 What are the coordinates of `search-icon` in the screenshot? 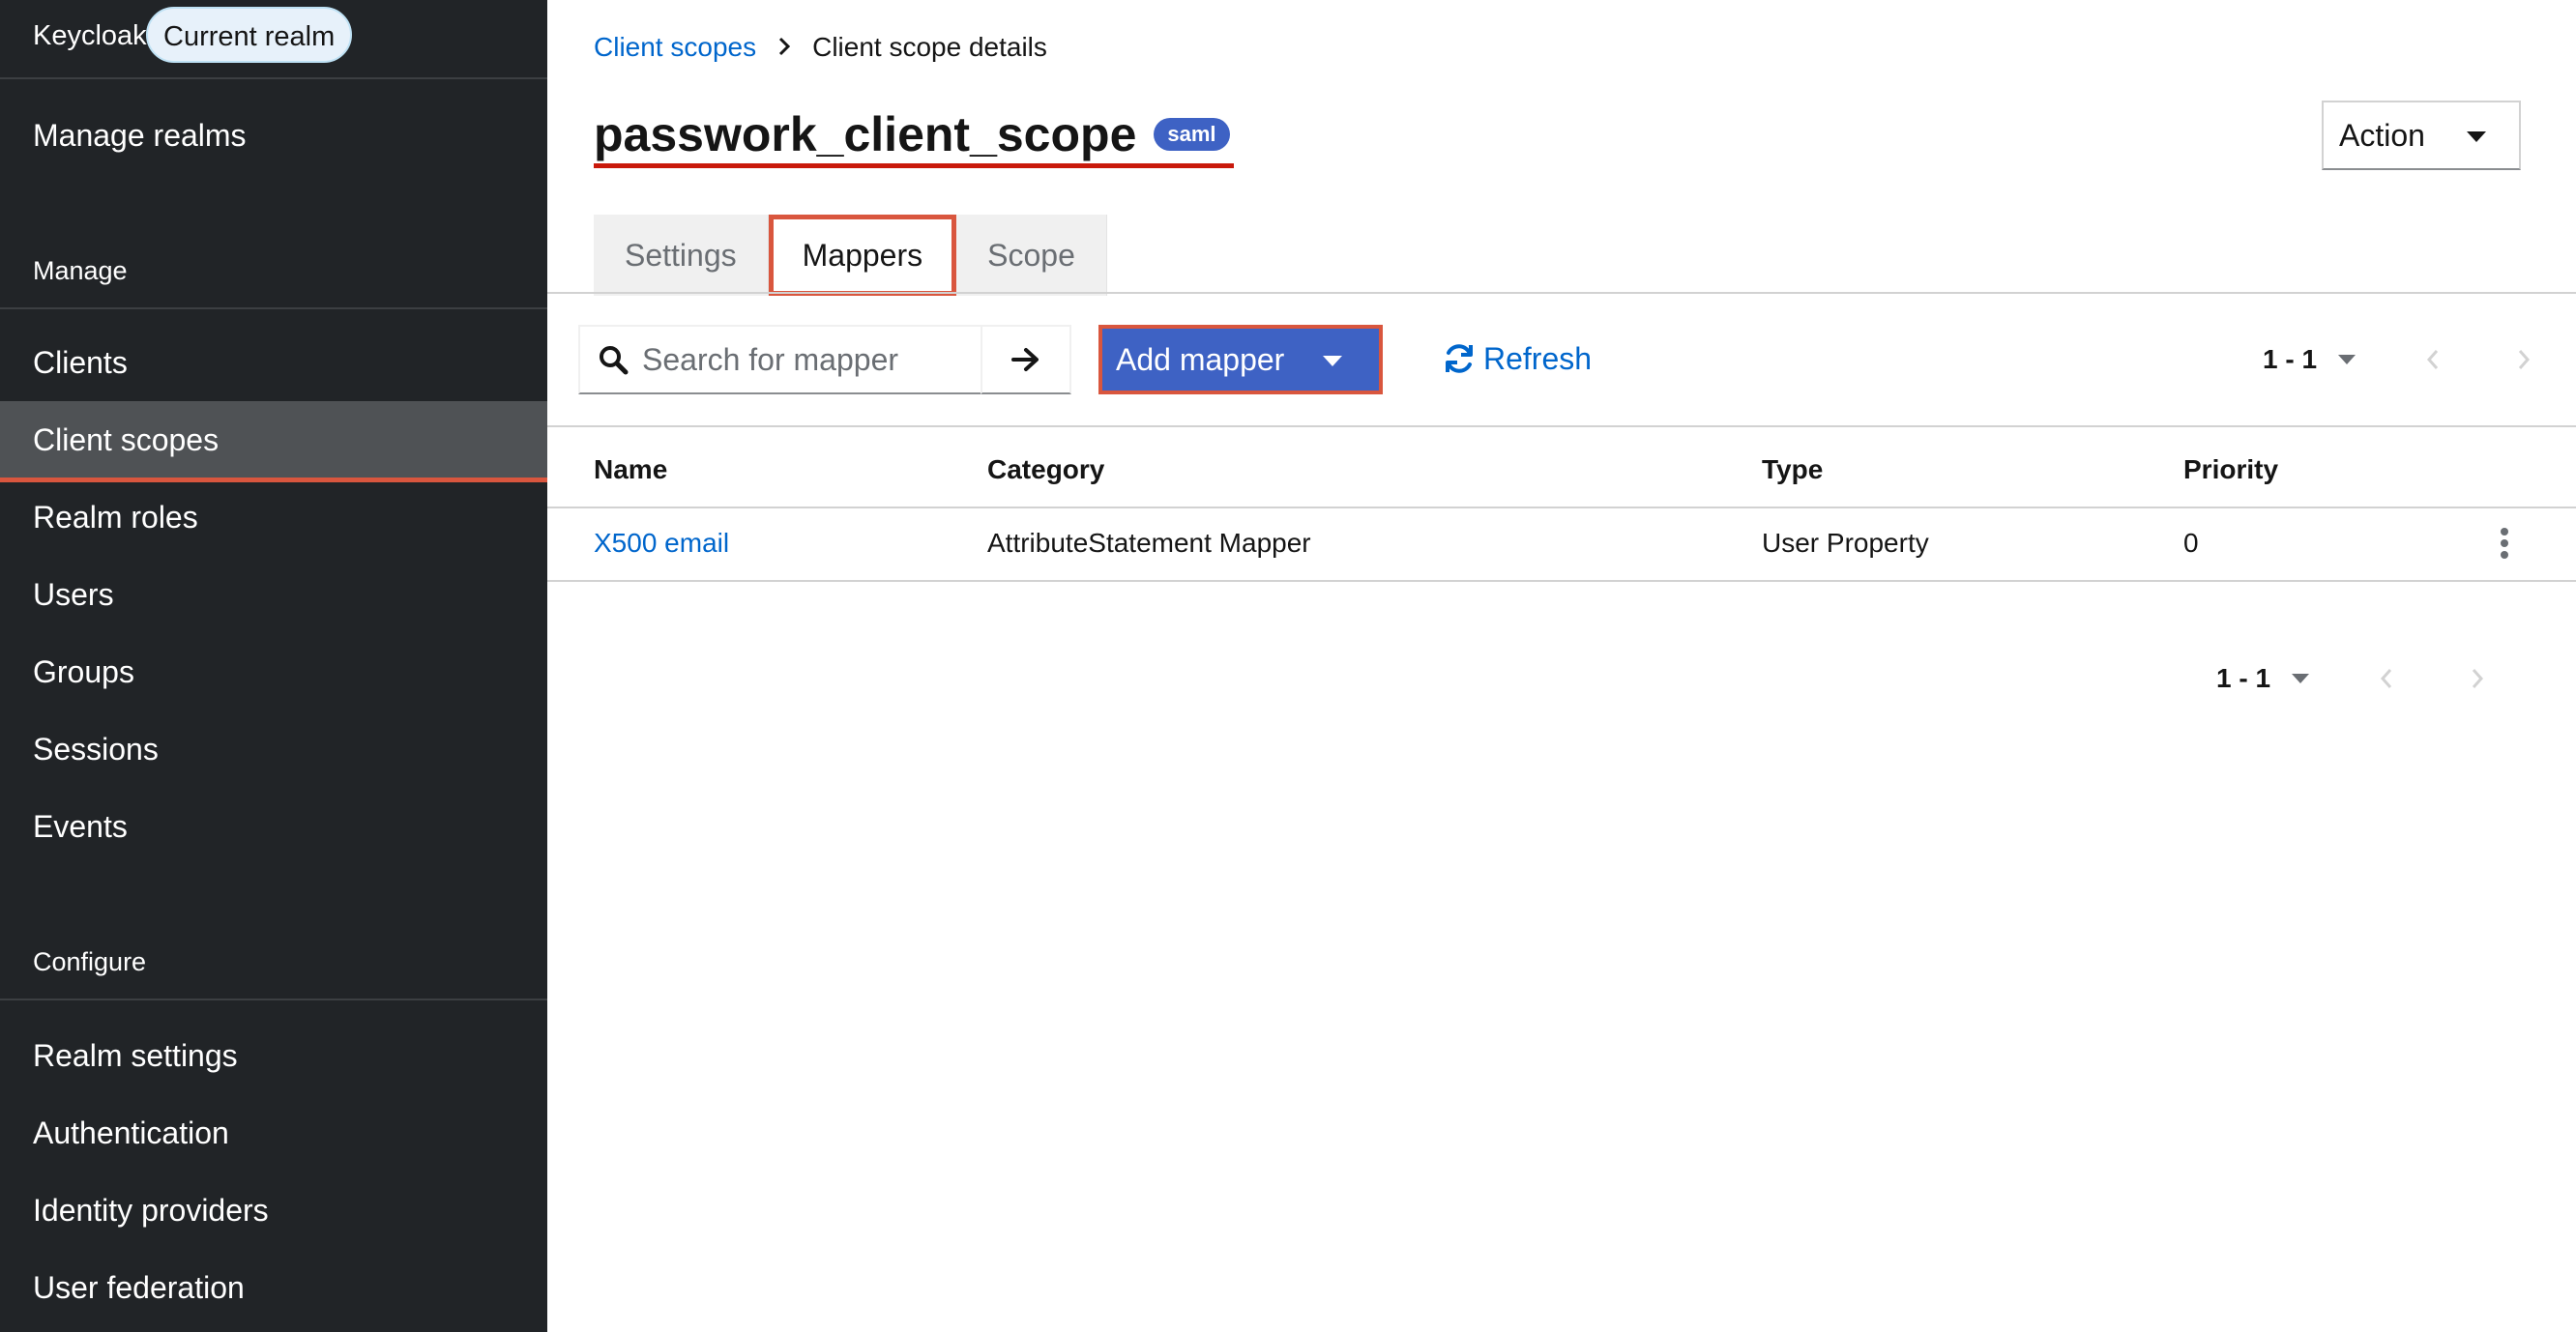 It's located at (613, 359).